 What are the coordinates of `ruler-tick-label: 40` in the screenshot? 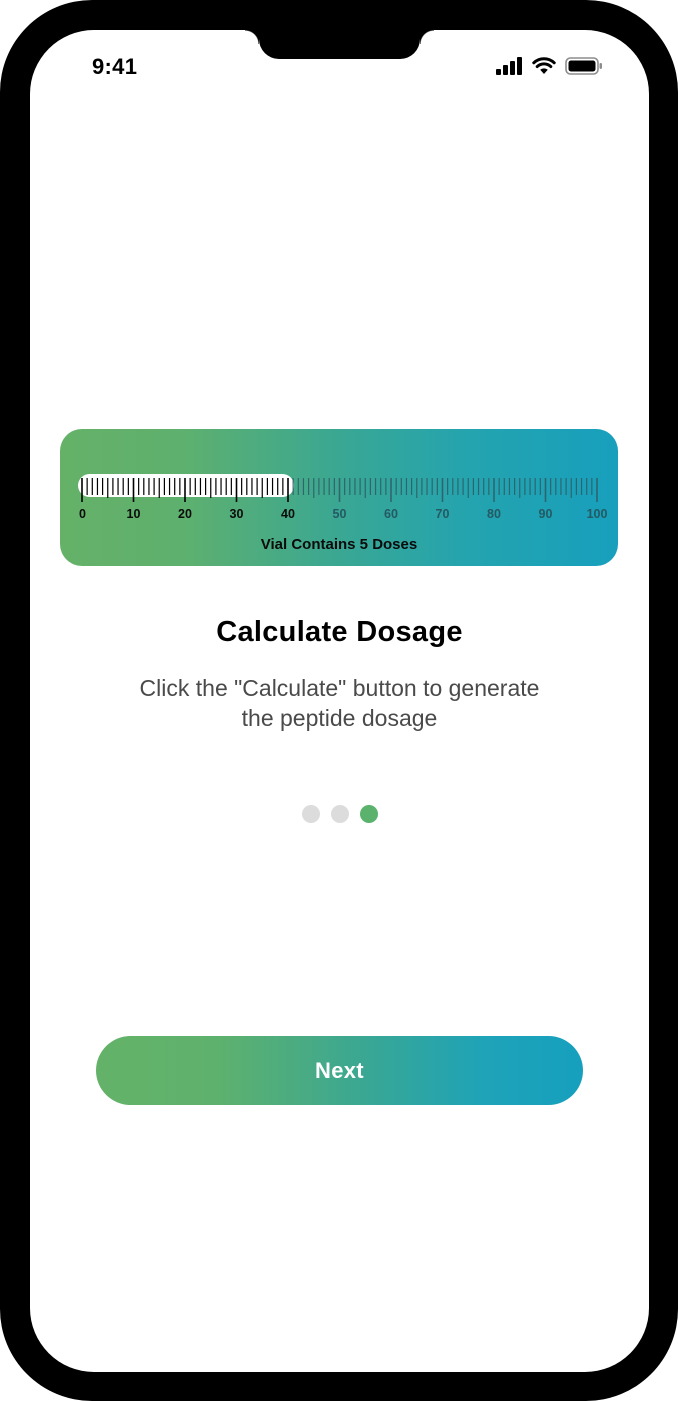 It's located at (288, 514).